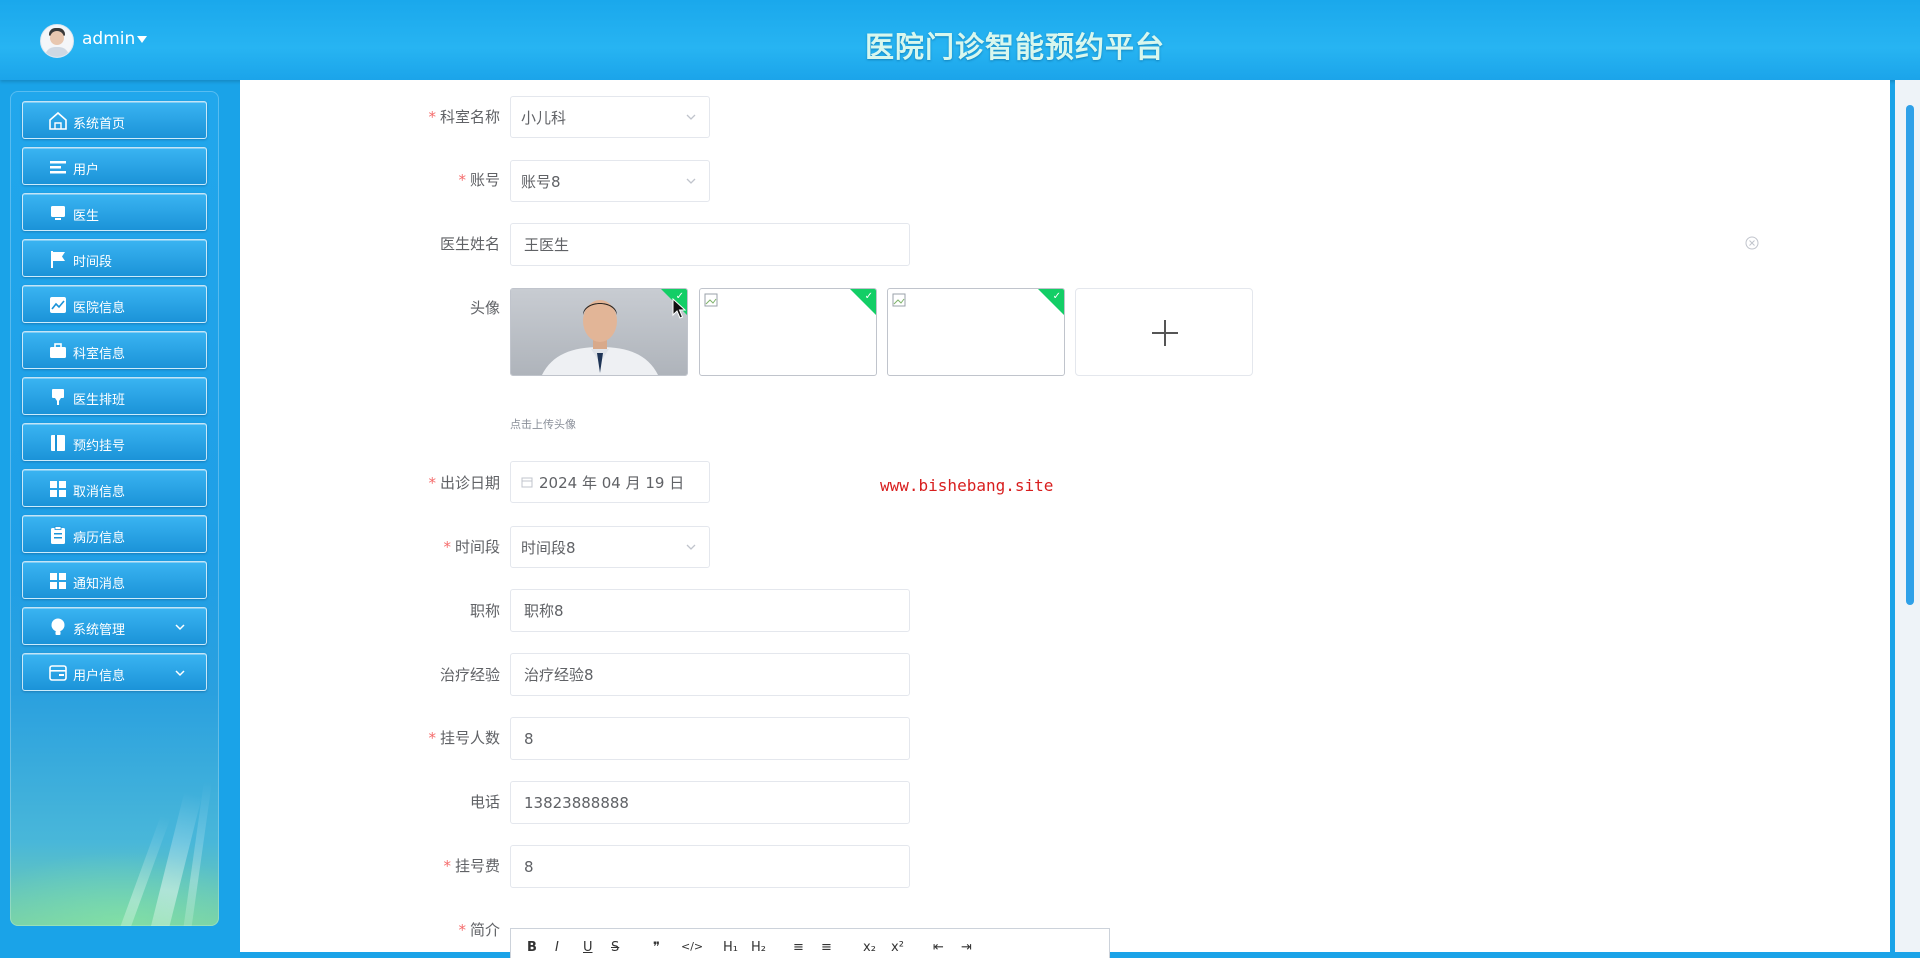 The image size is (1920, 958). I want to click on experience-label: 治疗经验, so click(469, 675).